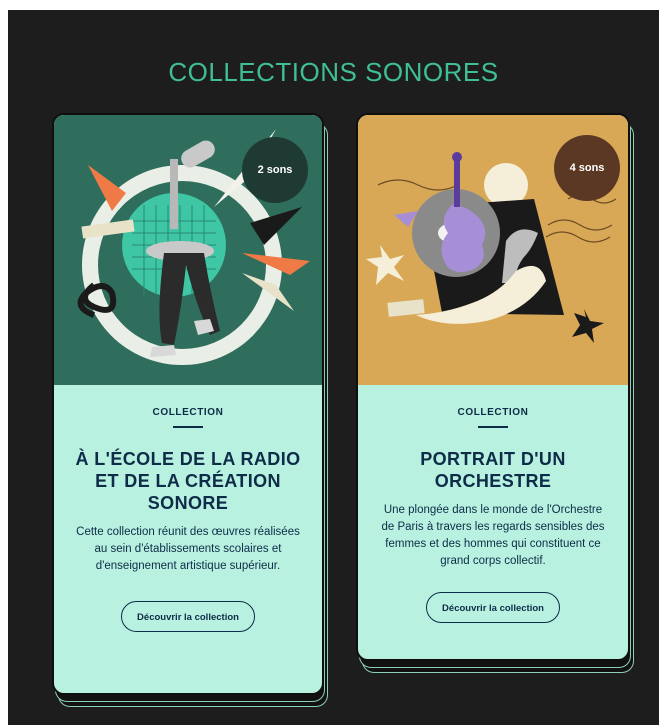  Describe the element at coordinates (333, 72) in the screenshot. I see `section-heading: COLLECTIONS SONORES` at that location.